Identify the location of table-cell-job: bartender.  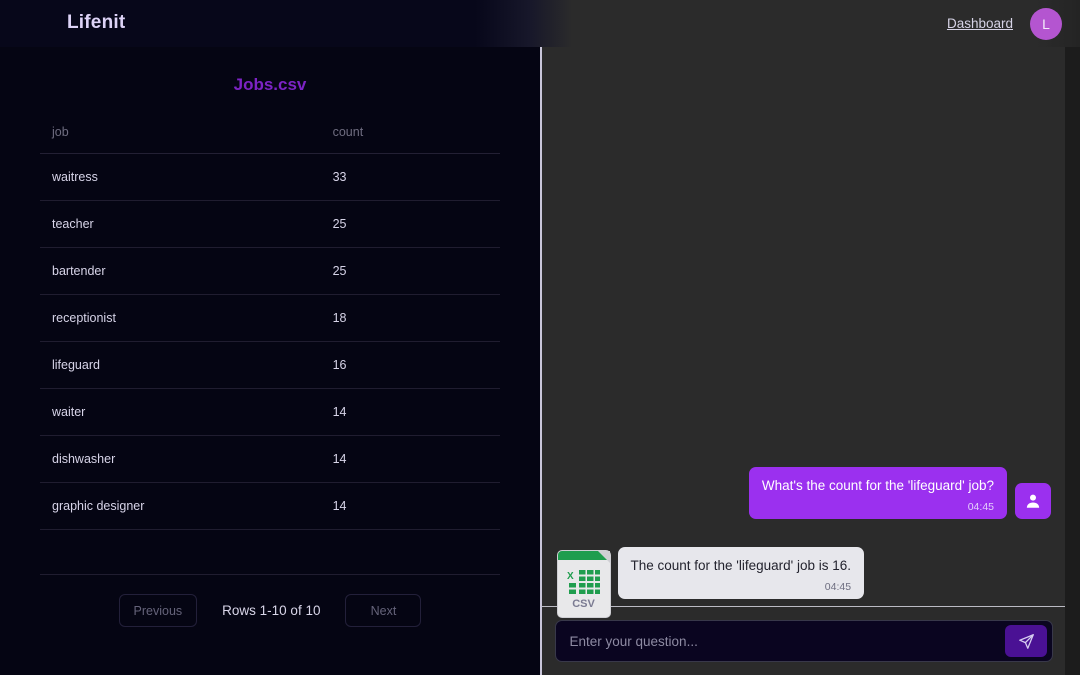
(180, 271).